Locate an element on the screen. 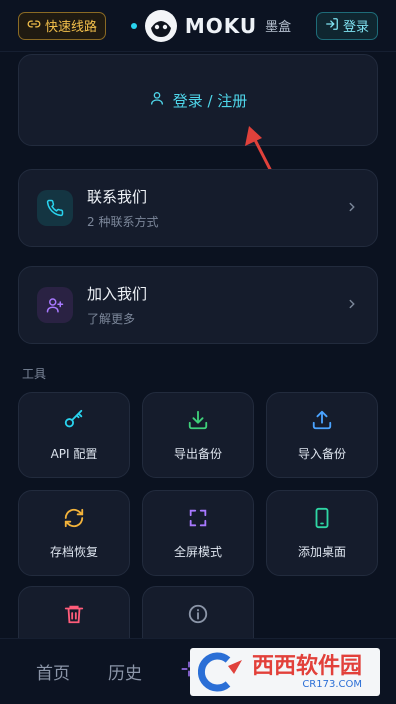 Image resolution: width=396 pixels, height=704 pixels. brand-name: MOKU is located at coordinates (221, 25).